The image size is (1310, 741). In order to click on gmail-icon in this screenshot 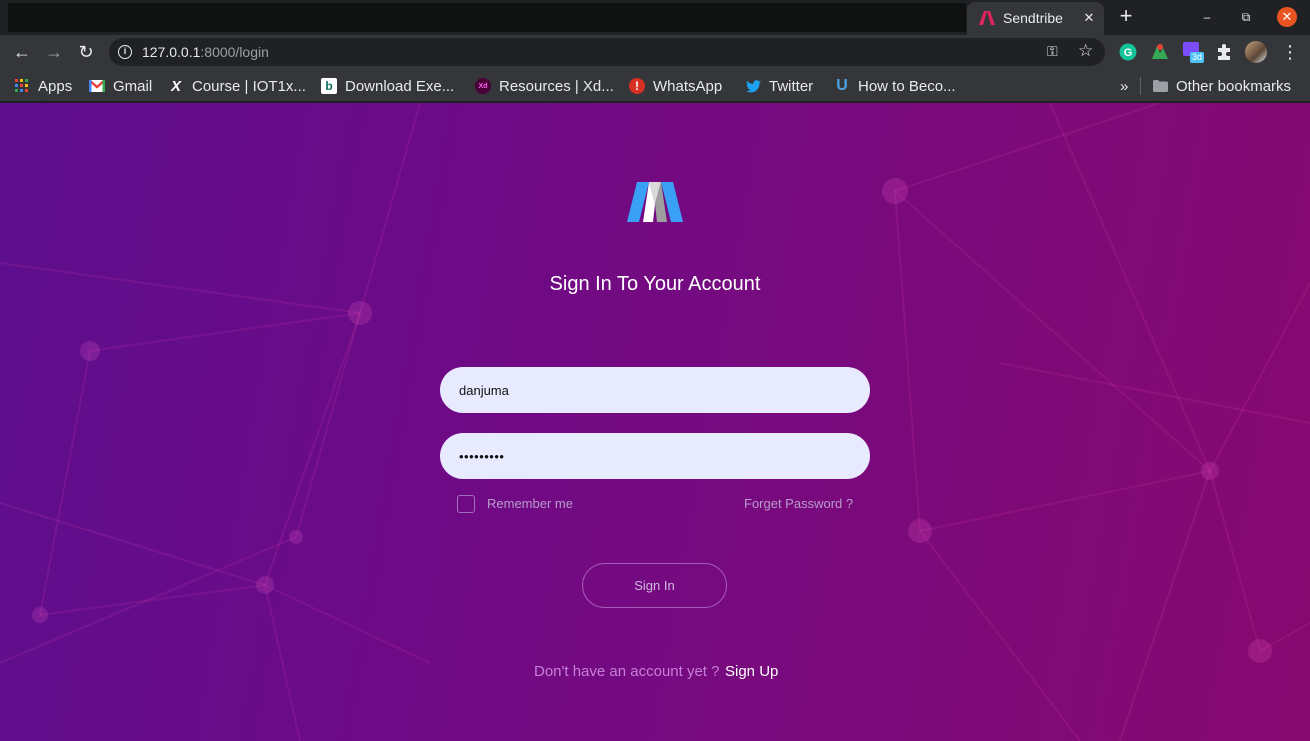, I will do `click(97, 86)`.